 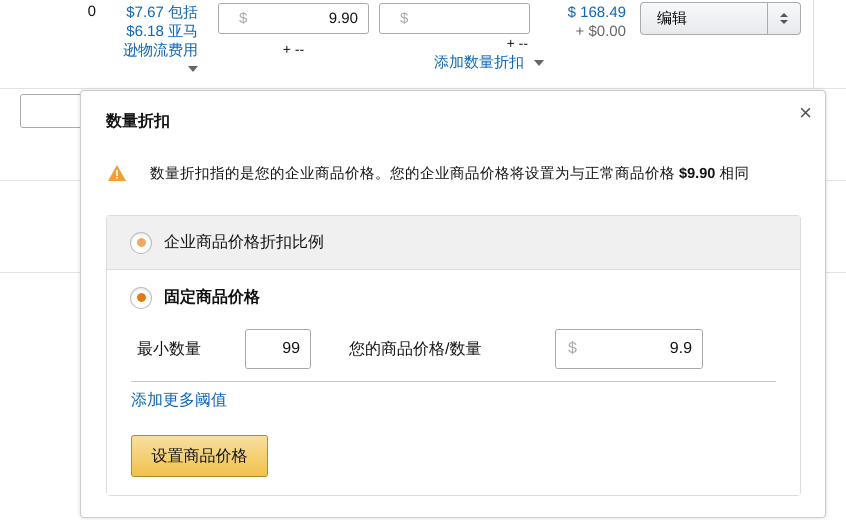 What do you see at coordinates (117, 173) in the screenshot?
I see `warning-icon` at bounding box center [117, 173].